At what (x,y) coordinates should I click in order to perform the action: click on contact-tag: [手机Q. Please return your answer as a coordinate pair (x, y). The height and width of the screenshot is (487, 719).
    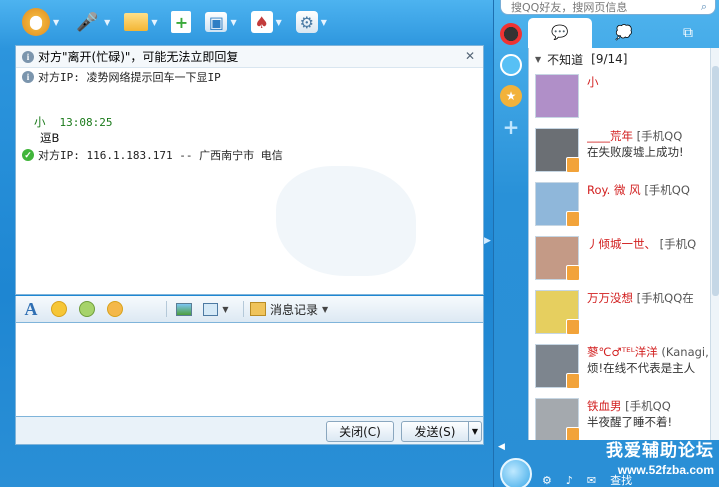
    Looking at the image, I should click on (678, 244).